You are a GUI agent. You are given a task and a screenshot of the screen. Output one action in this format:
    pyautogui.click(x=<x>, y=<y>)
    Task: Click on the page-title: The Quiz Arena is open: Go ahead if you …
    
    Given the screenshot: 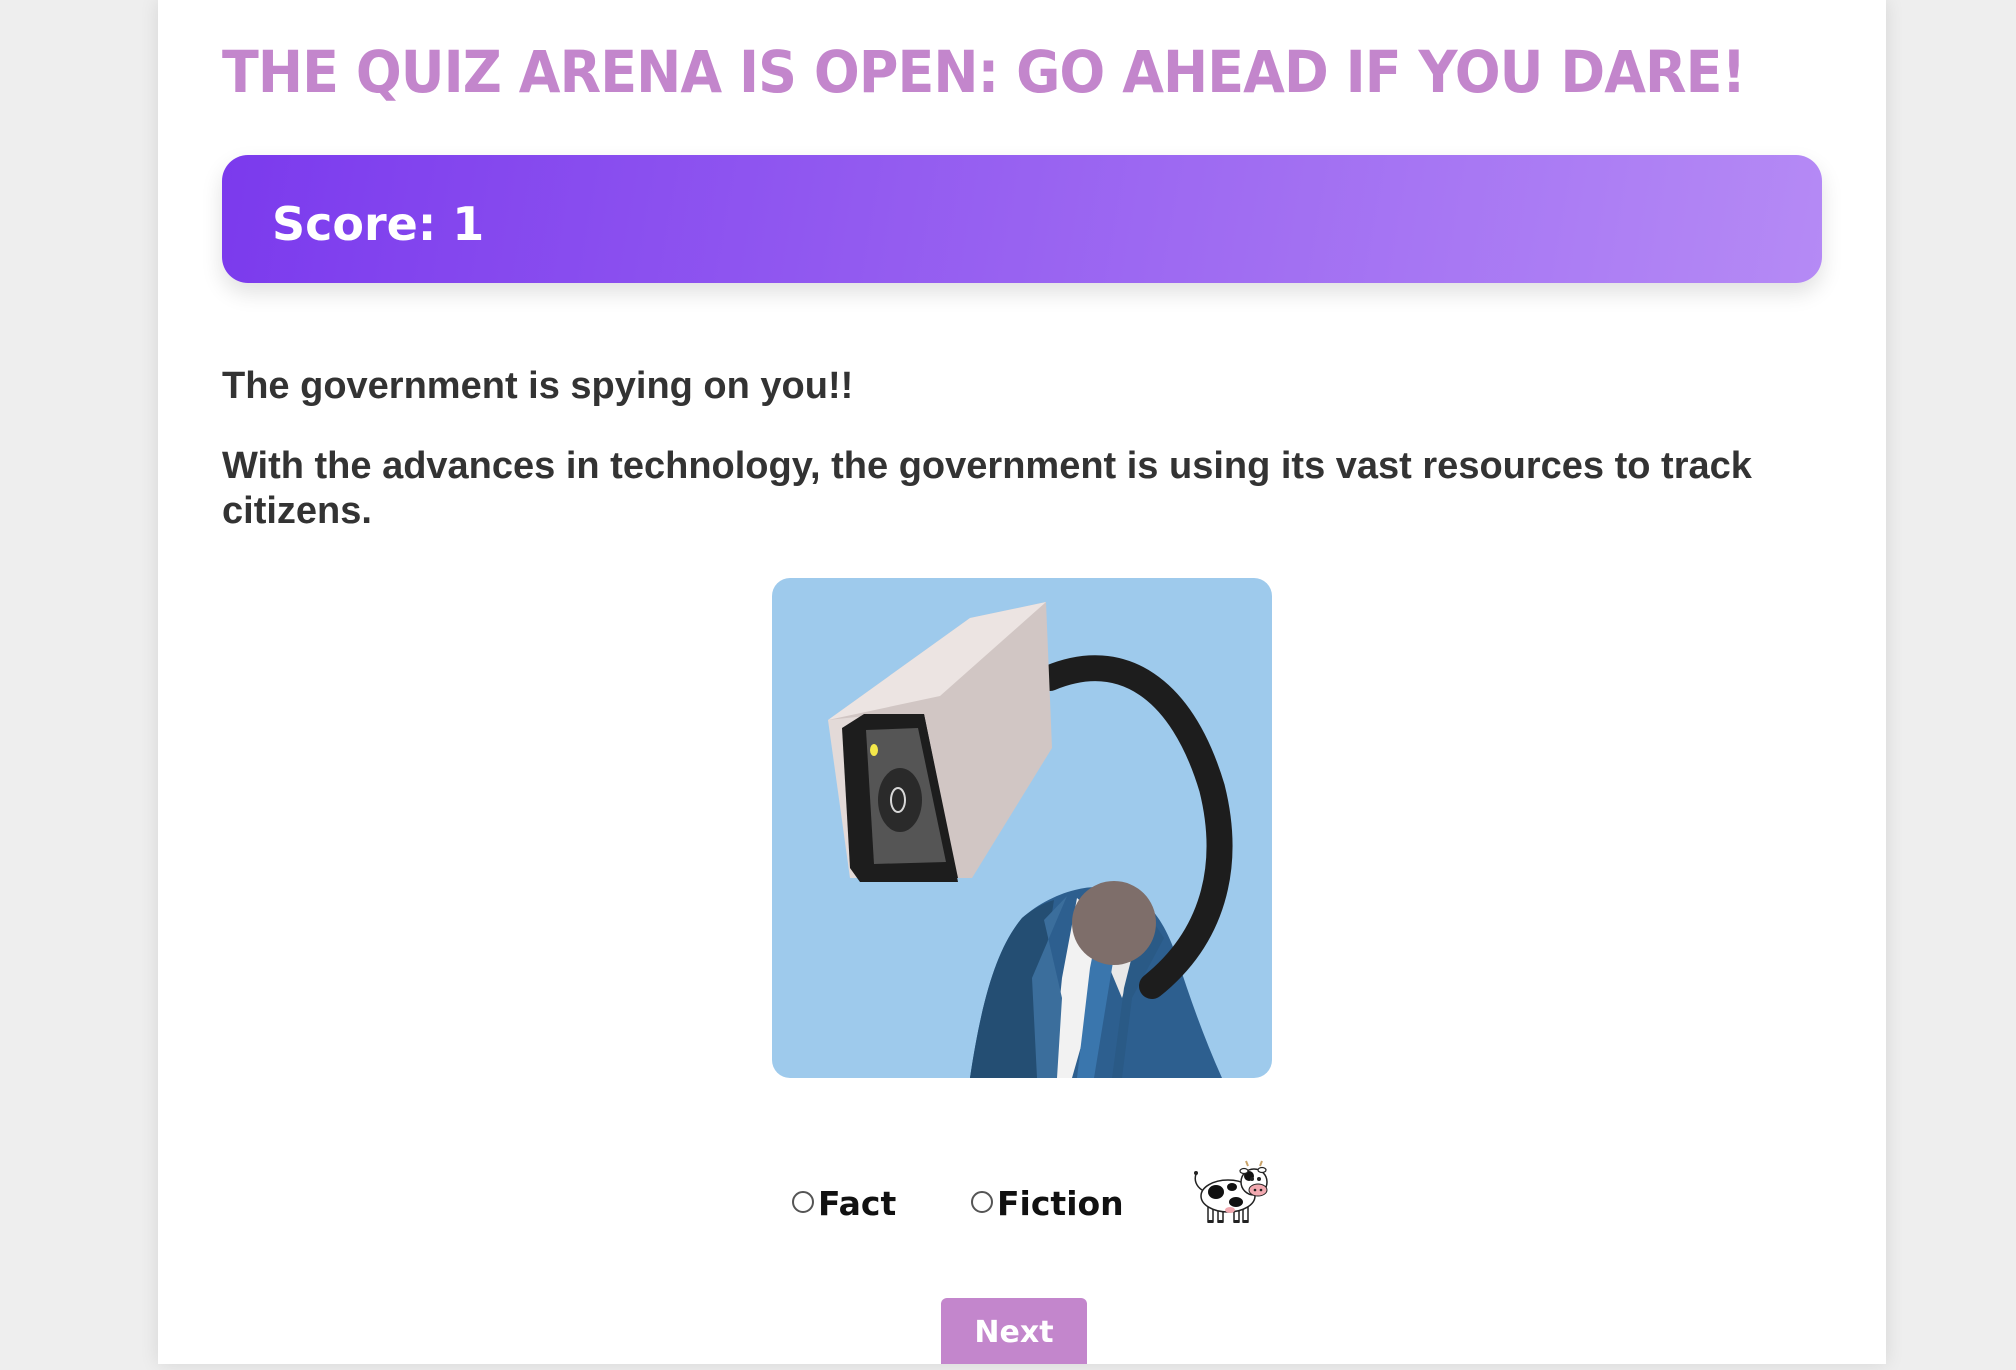 What is the action you would take?
    pyautogui.click(x=984, y=72)
    